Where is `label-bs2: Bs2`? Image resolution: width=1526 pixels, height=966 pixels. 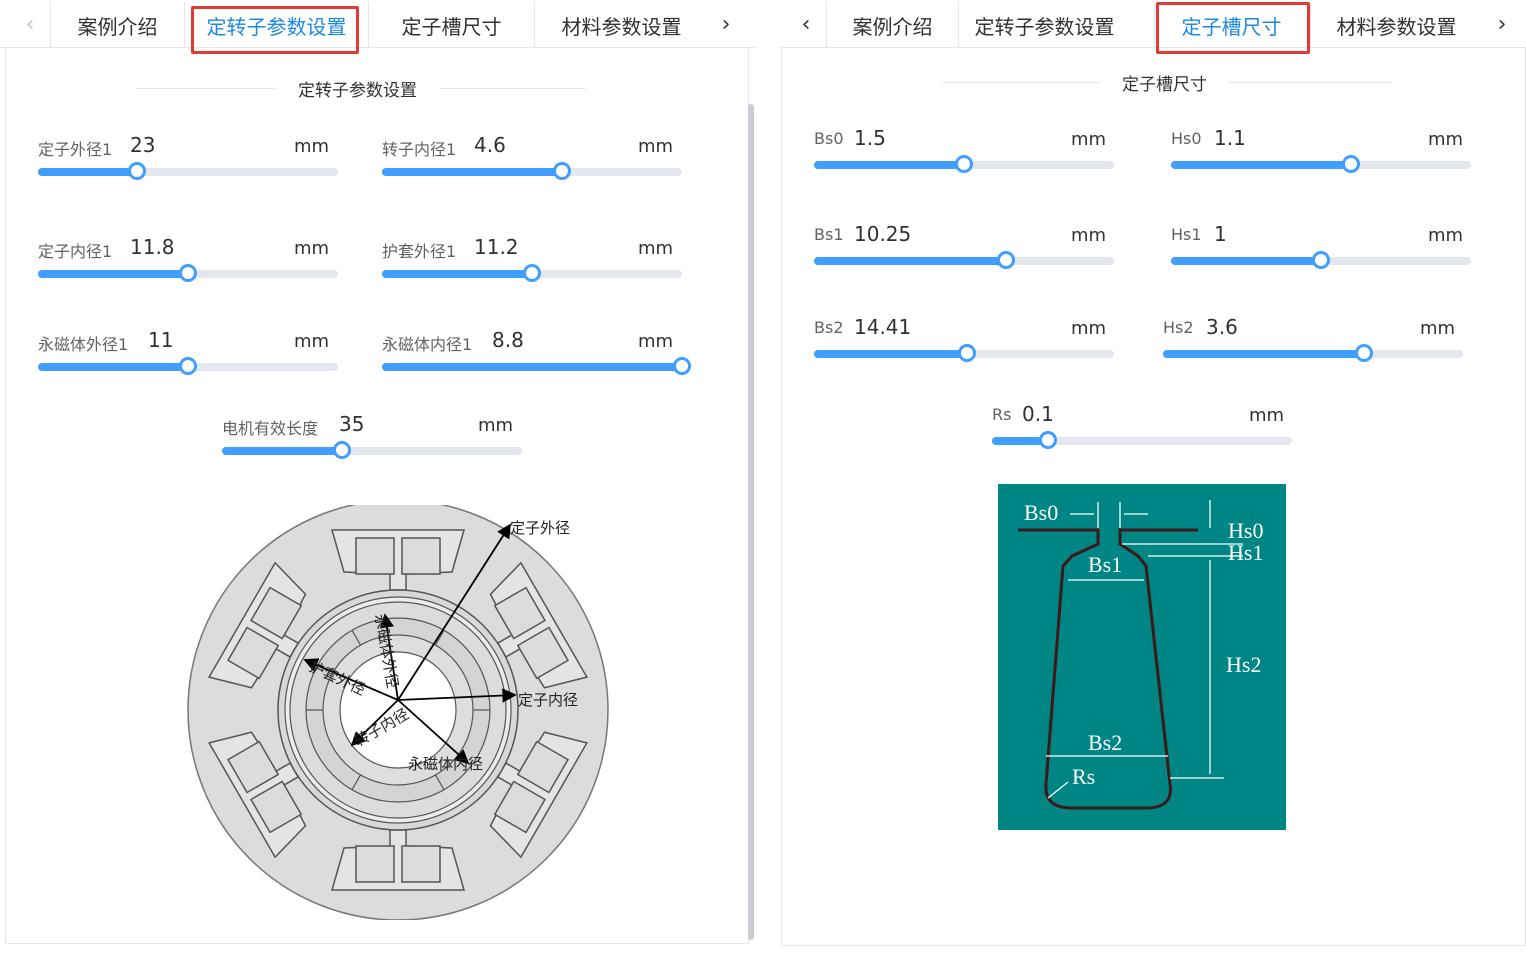
label-bs2: Bs2 is located at coordinates (1105, 742).